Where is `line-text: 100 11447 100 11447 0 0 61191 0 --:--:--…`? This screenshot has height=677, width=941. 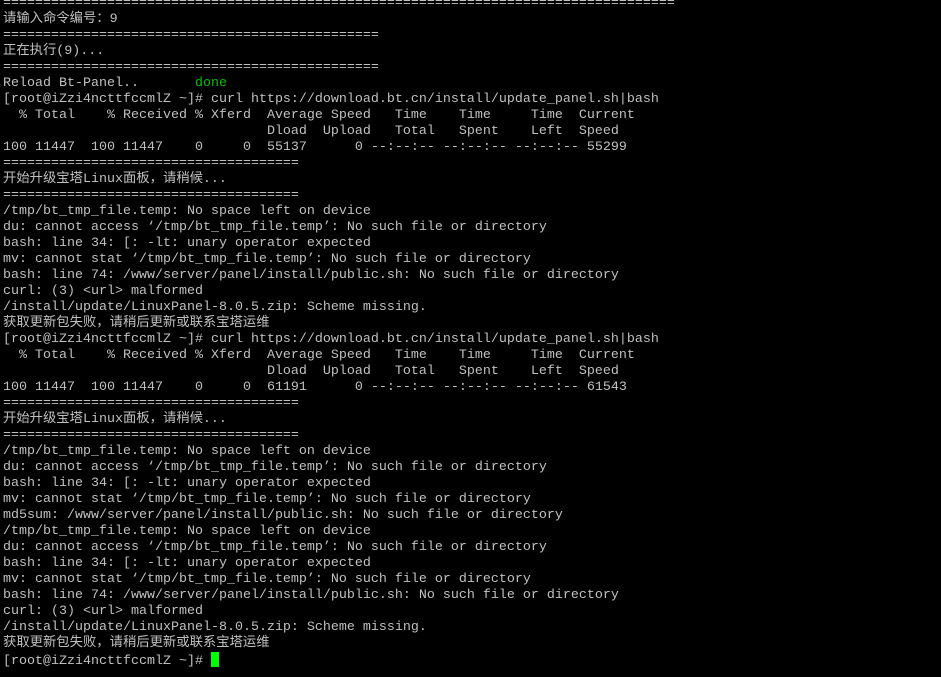
line-text: 100 11447 100 11447 0 0 61191 0 --:--:--… is located at coordinates (315, 387).